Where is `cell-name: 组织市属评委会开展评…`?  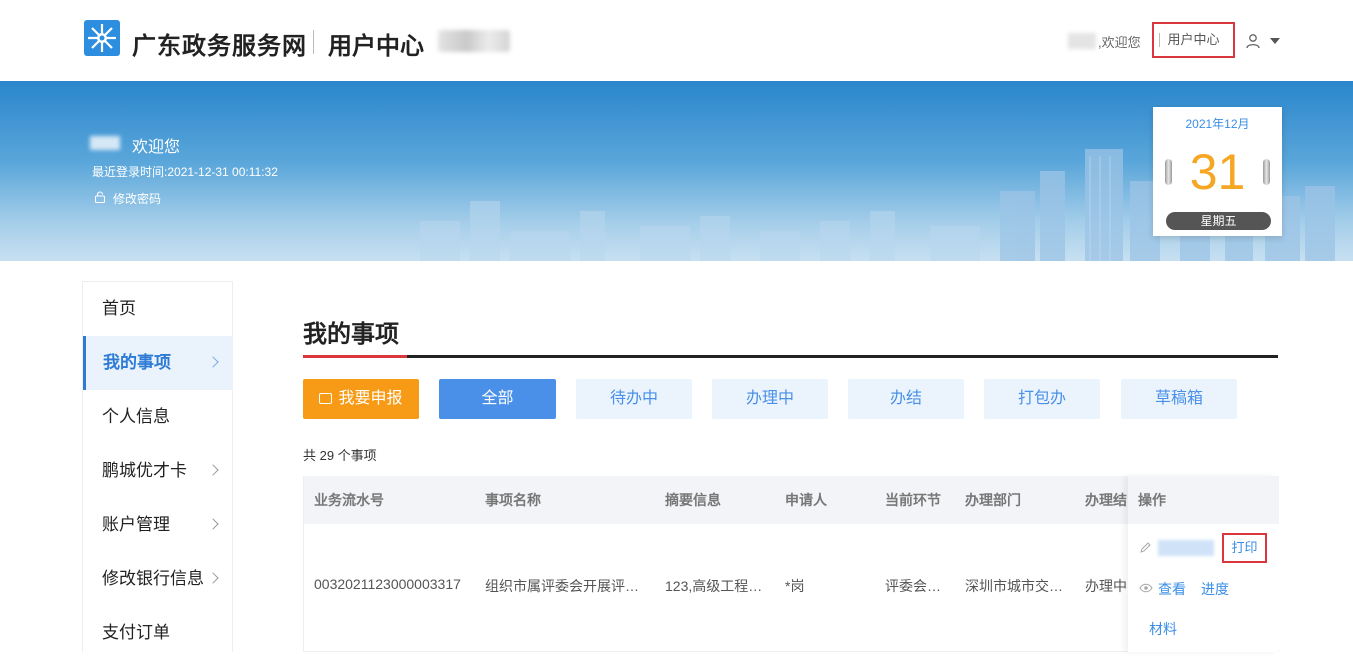 cell-name: 组织市属评委会开展评… is located at coordinates (562, 586).